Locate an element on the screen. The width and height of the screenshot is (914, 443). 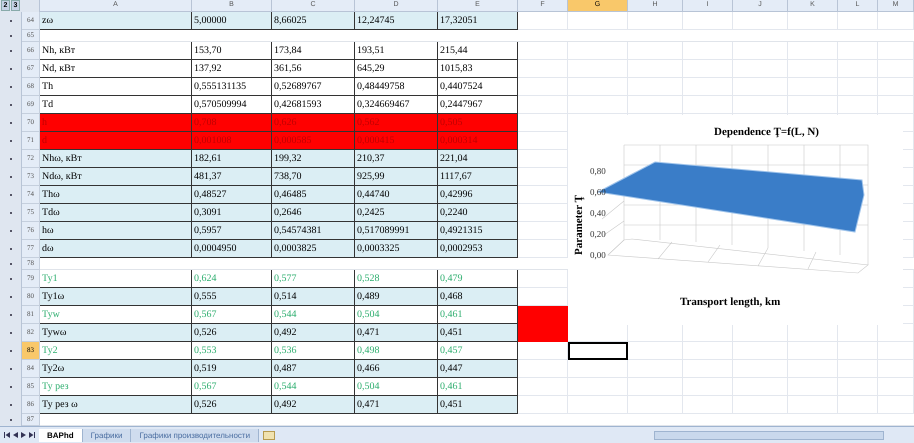
table-cell: Ndω, кВт is located at coordinates (116, 177).